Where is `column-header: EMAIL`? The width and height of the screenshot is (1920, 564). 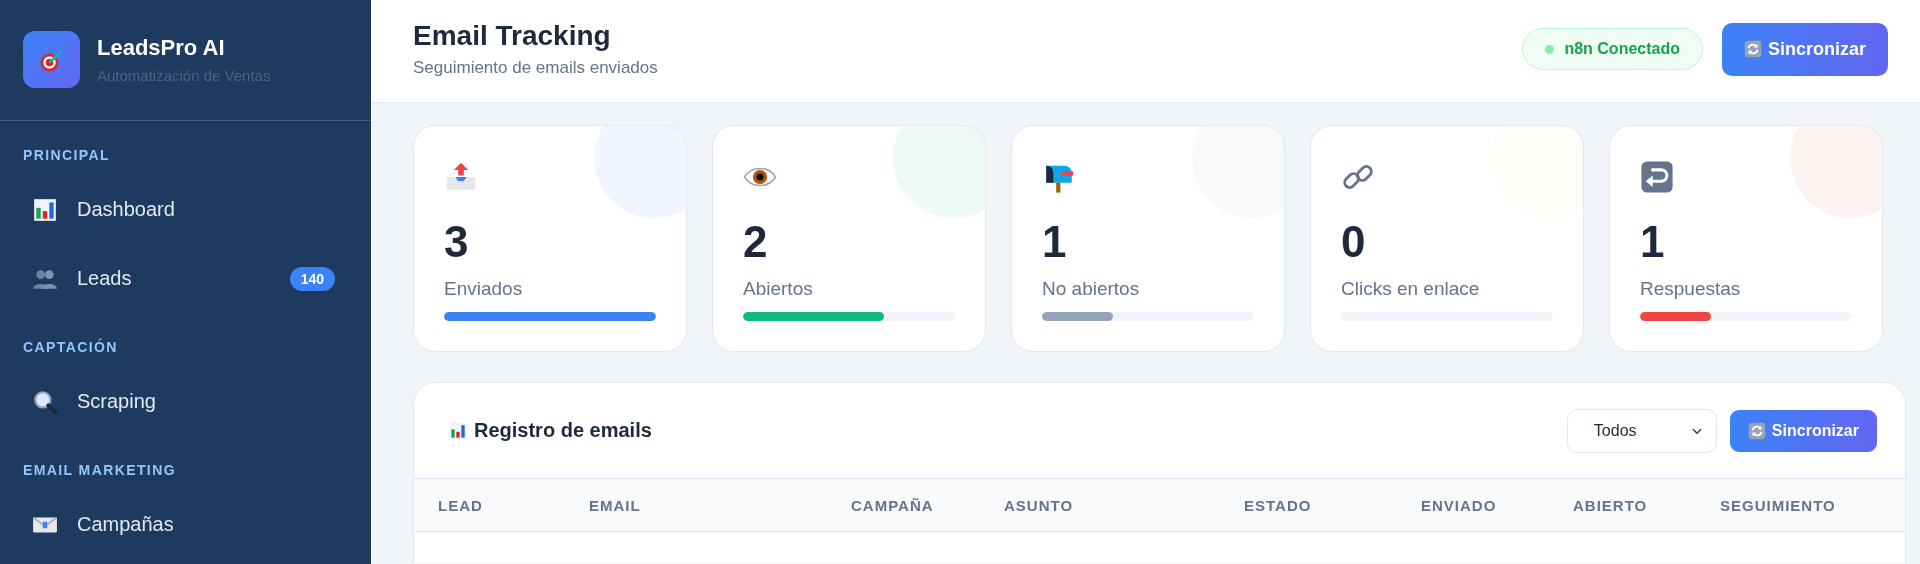
column-header: EMAIL is located at coordinates (615, 505).